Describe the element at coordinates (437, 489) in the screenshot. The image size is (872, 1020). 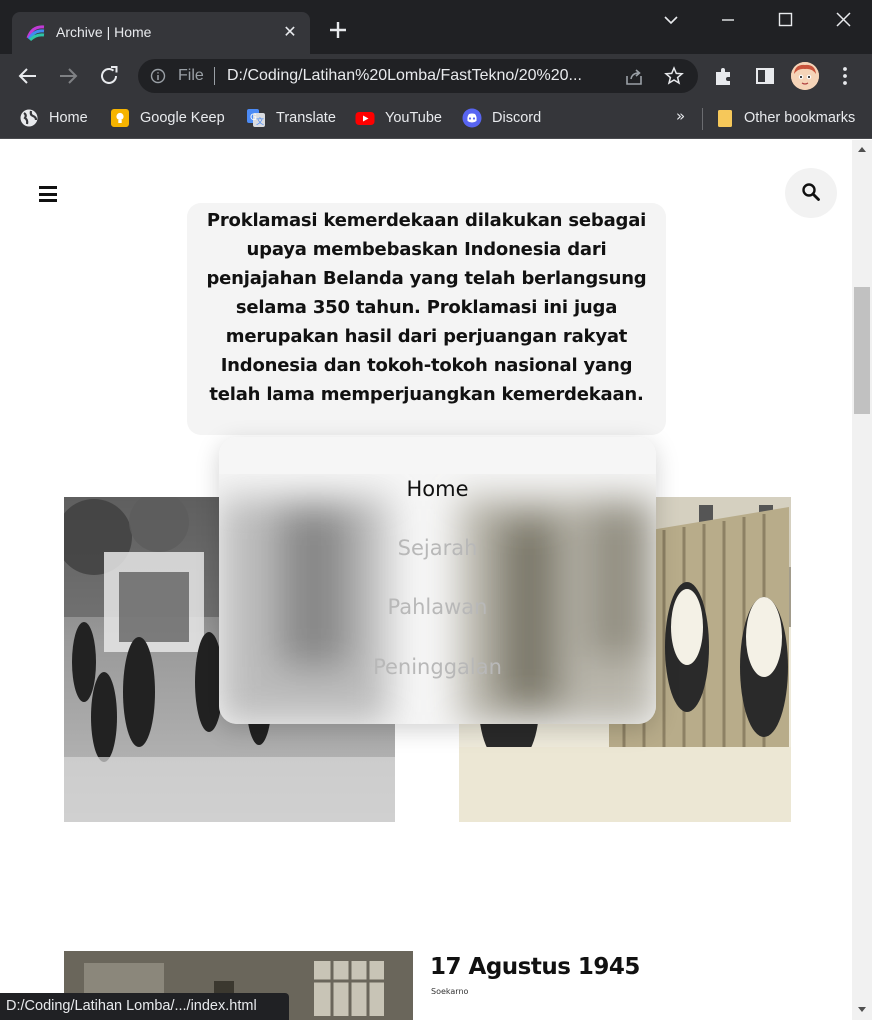
I see `nav-item-home: Home` at that location.